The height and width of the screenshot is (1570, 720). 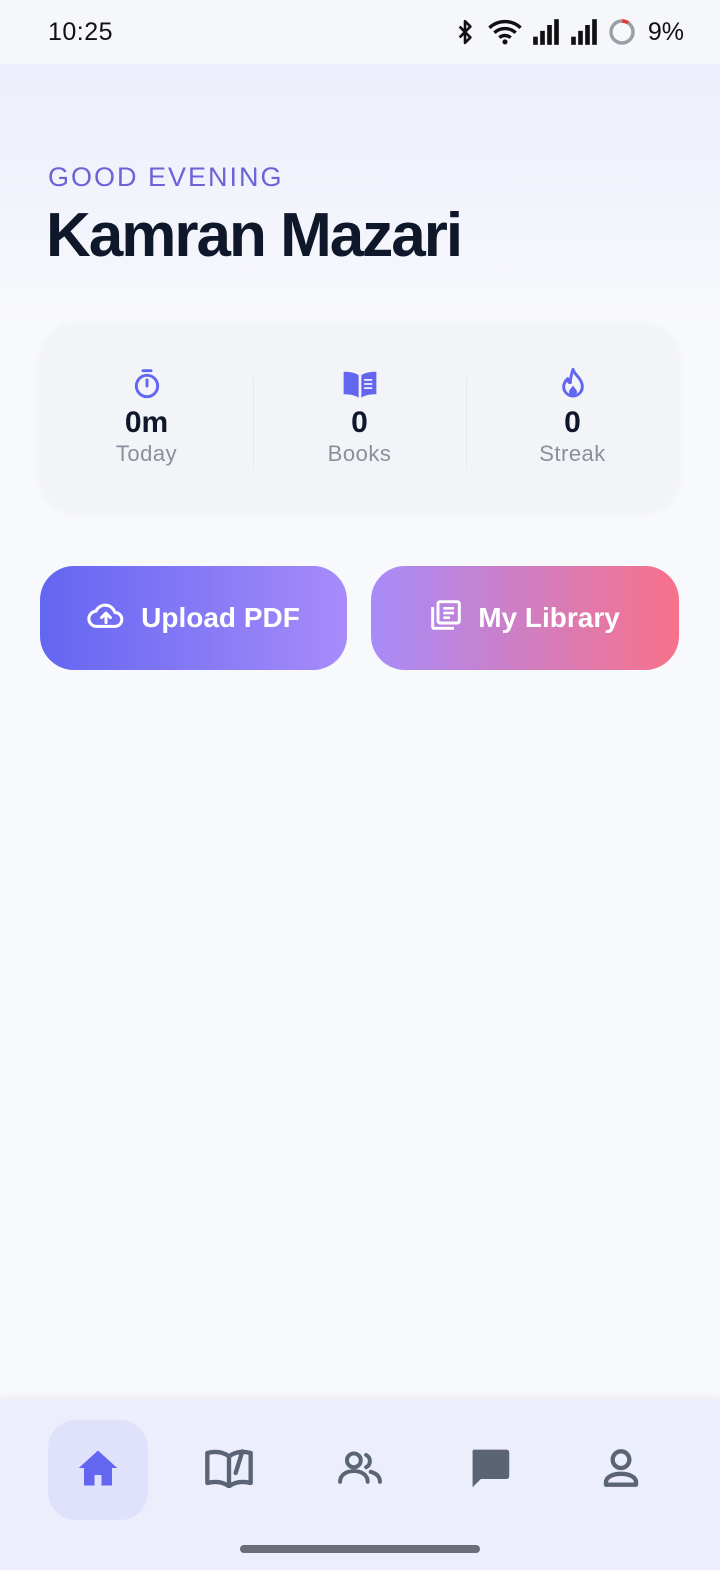 I want to click on my-library-button: My Library, so click(x=525, y=618).